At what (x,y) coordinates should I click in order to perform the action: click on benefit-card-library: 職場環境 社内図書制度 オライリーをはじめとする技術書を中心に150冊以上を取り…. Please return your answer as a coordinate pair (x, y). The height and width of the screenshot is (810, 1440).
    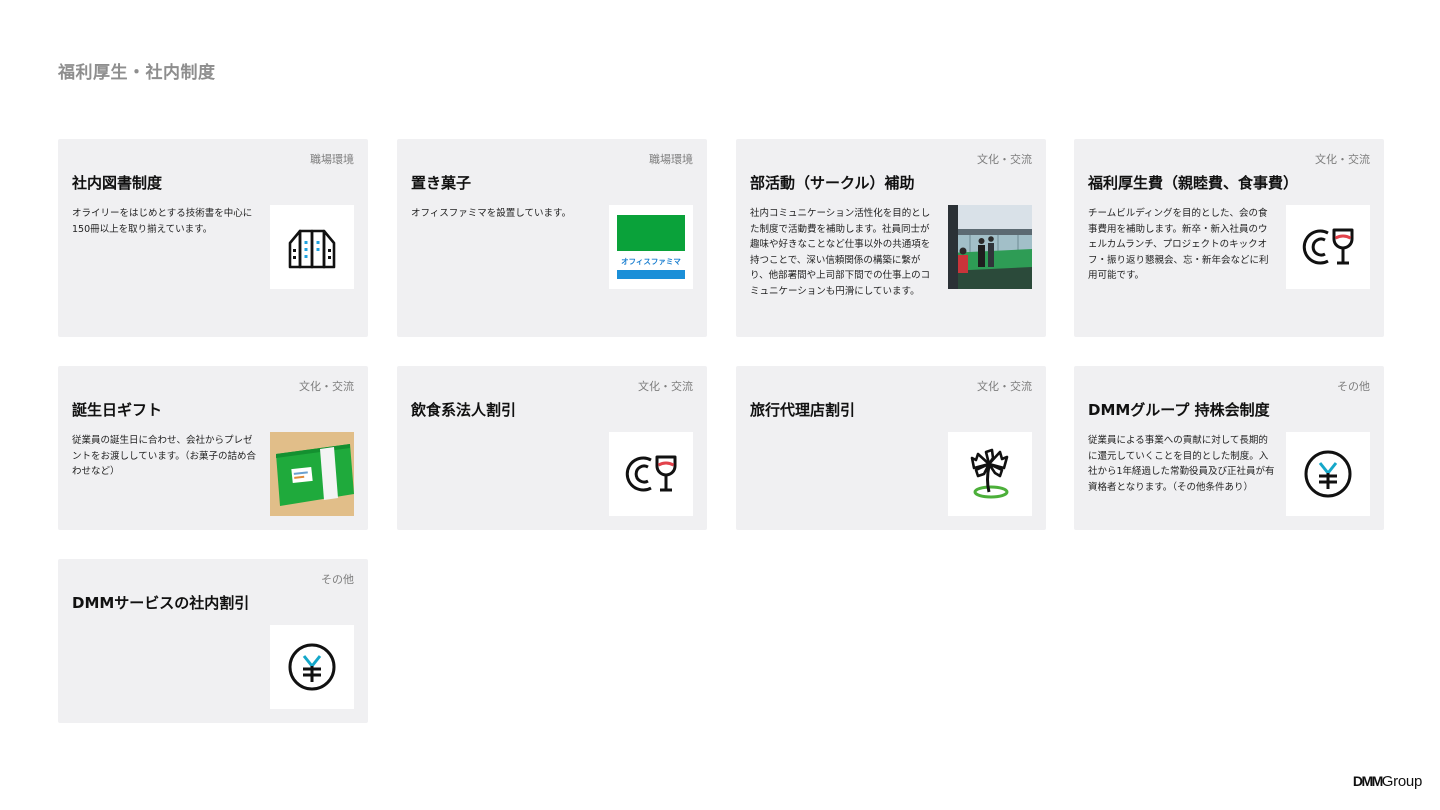
    Looking at the image, I should click on (213, 238).